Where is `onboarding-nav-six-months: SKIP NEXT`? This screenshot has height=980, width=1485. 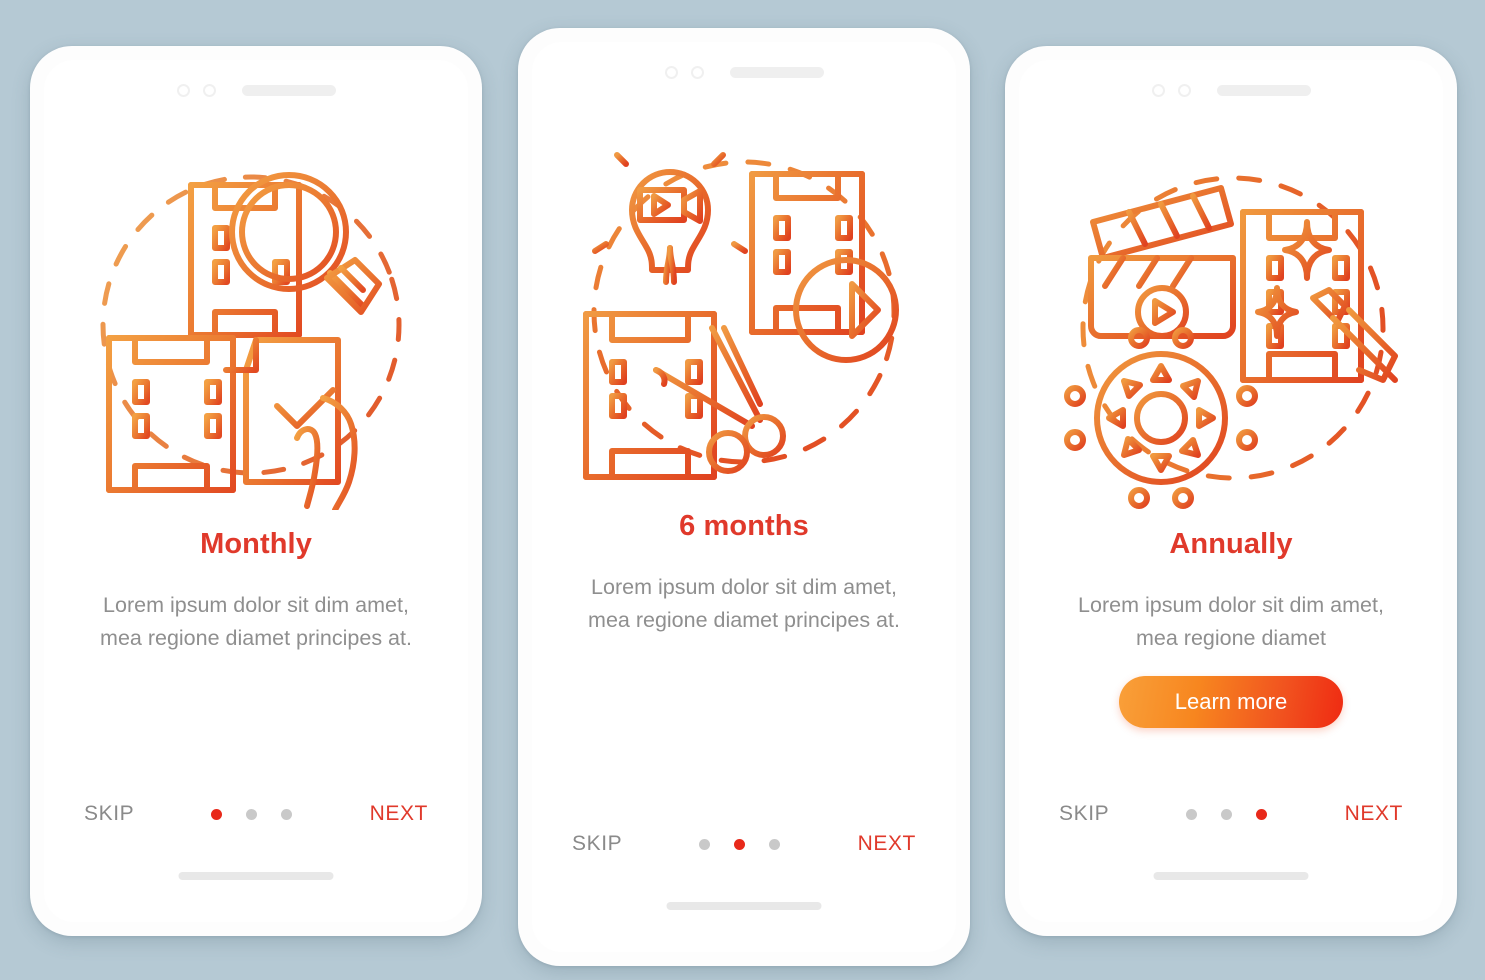
onboarding-nav-six-months: SKIP NEXT is located at coordinates (744, 844).